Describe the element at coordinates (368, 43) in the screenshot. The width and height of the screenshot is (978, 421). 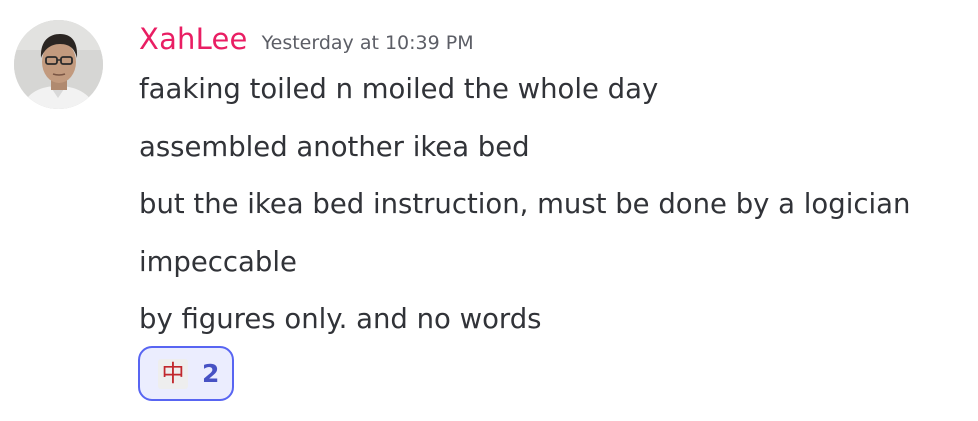
I see `timestamp: Yesterday at 10:39 PM` at that location.